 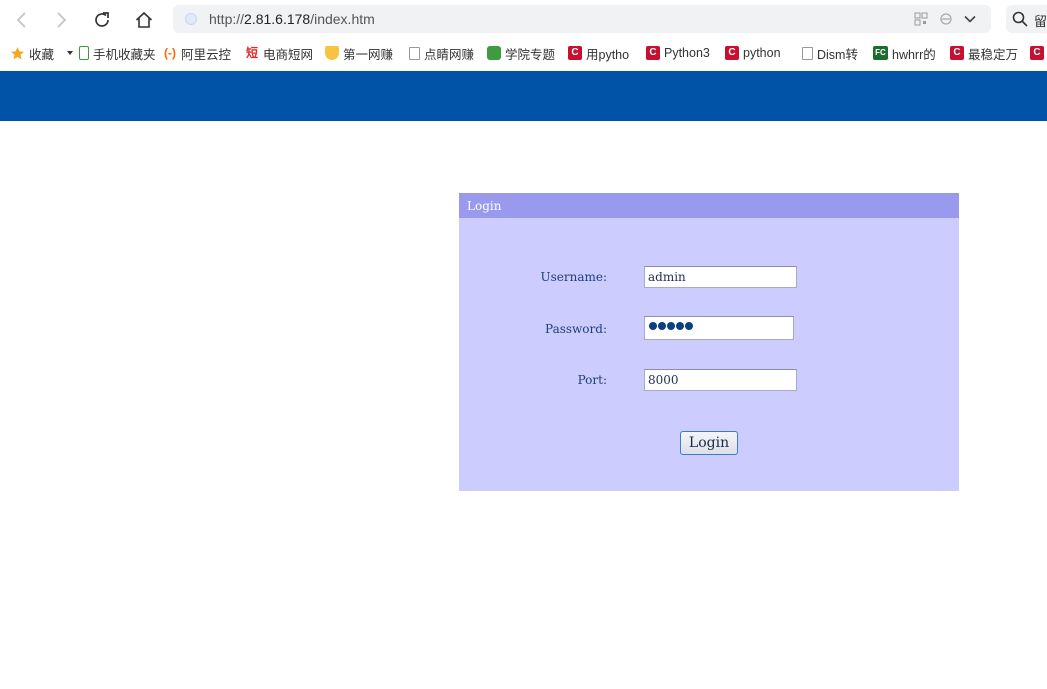 What do you see at coordinates (279, 53) in the screenshot?
I see `bookmark-item: 短 电商短网` at bounding box center [279, 53].